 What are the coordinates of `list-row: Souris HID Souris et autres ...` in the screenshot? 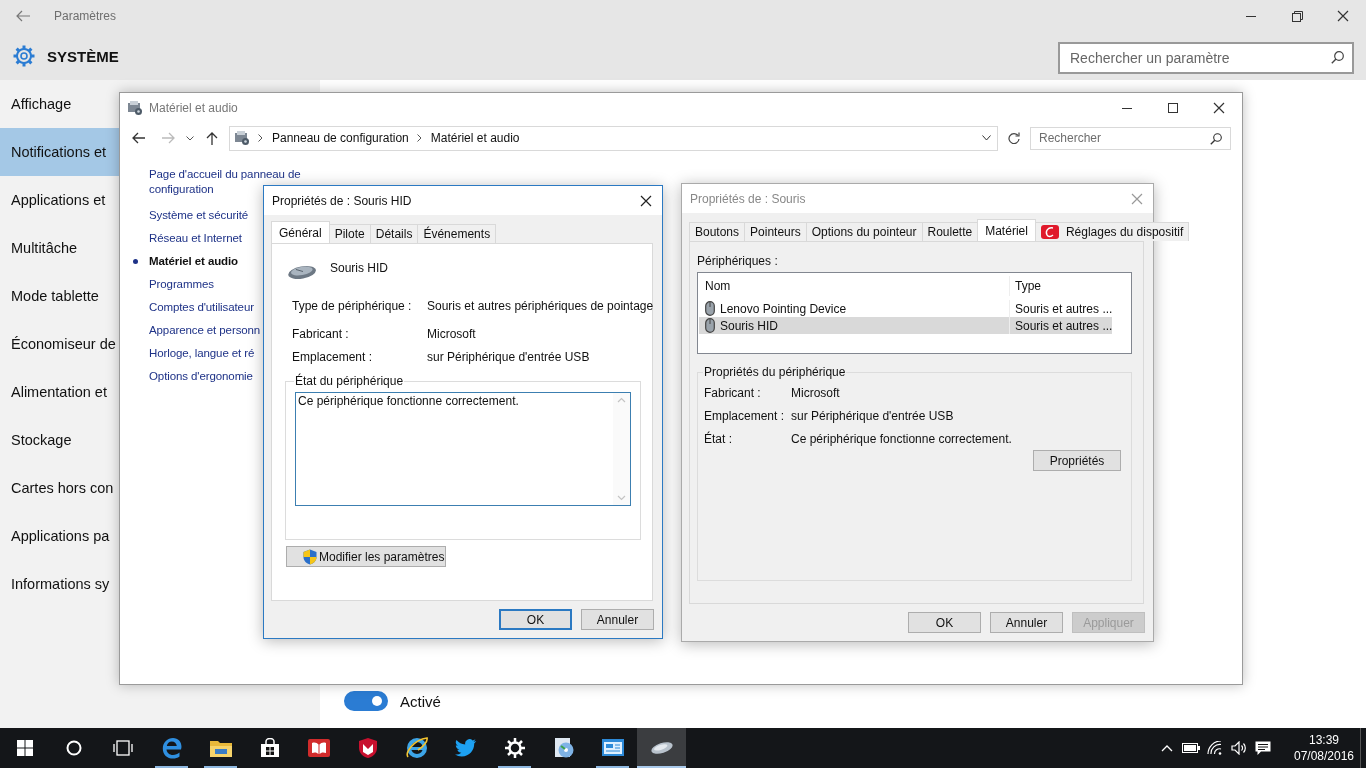 It's located at (905, 325).